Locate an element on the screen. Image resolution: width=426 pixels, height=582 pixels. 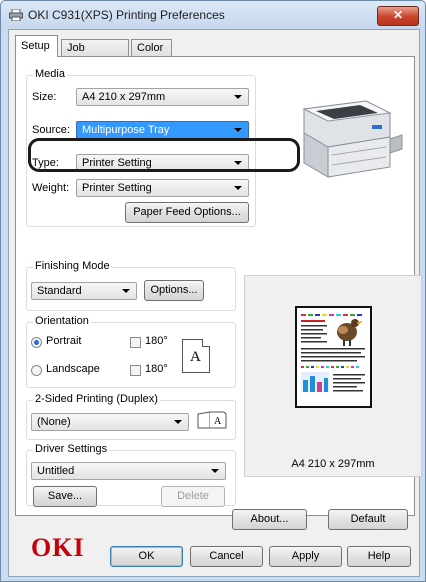
weight-label: Weight: is located at coordinates (51, 188).